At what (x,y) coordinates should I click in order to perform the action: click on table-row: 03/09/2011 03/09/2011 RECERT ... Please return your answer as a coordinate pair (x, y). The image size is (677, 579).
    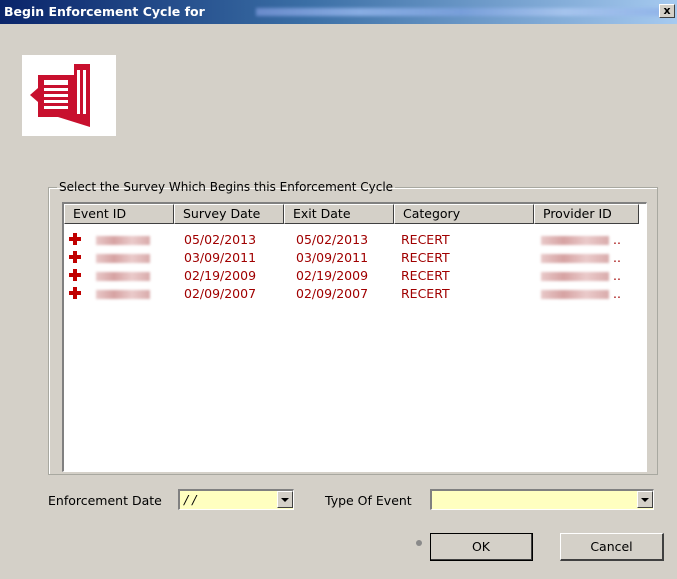
    Looking at the image, I should click on (355, 258).